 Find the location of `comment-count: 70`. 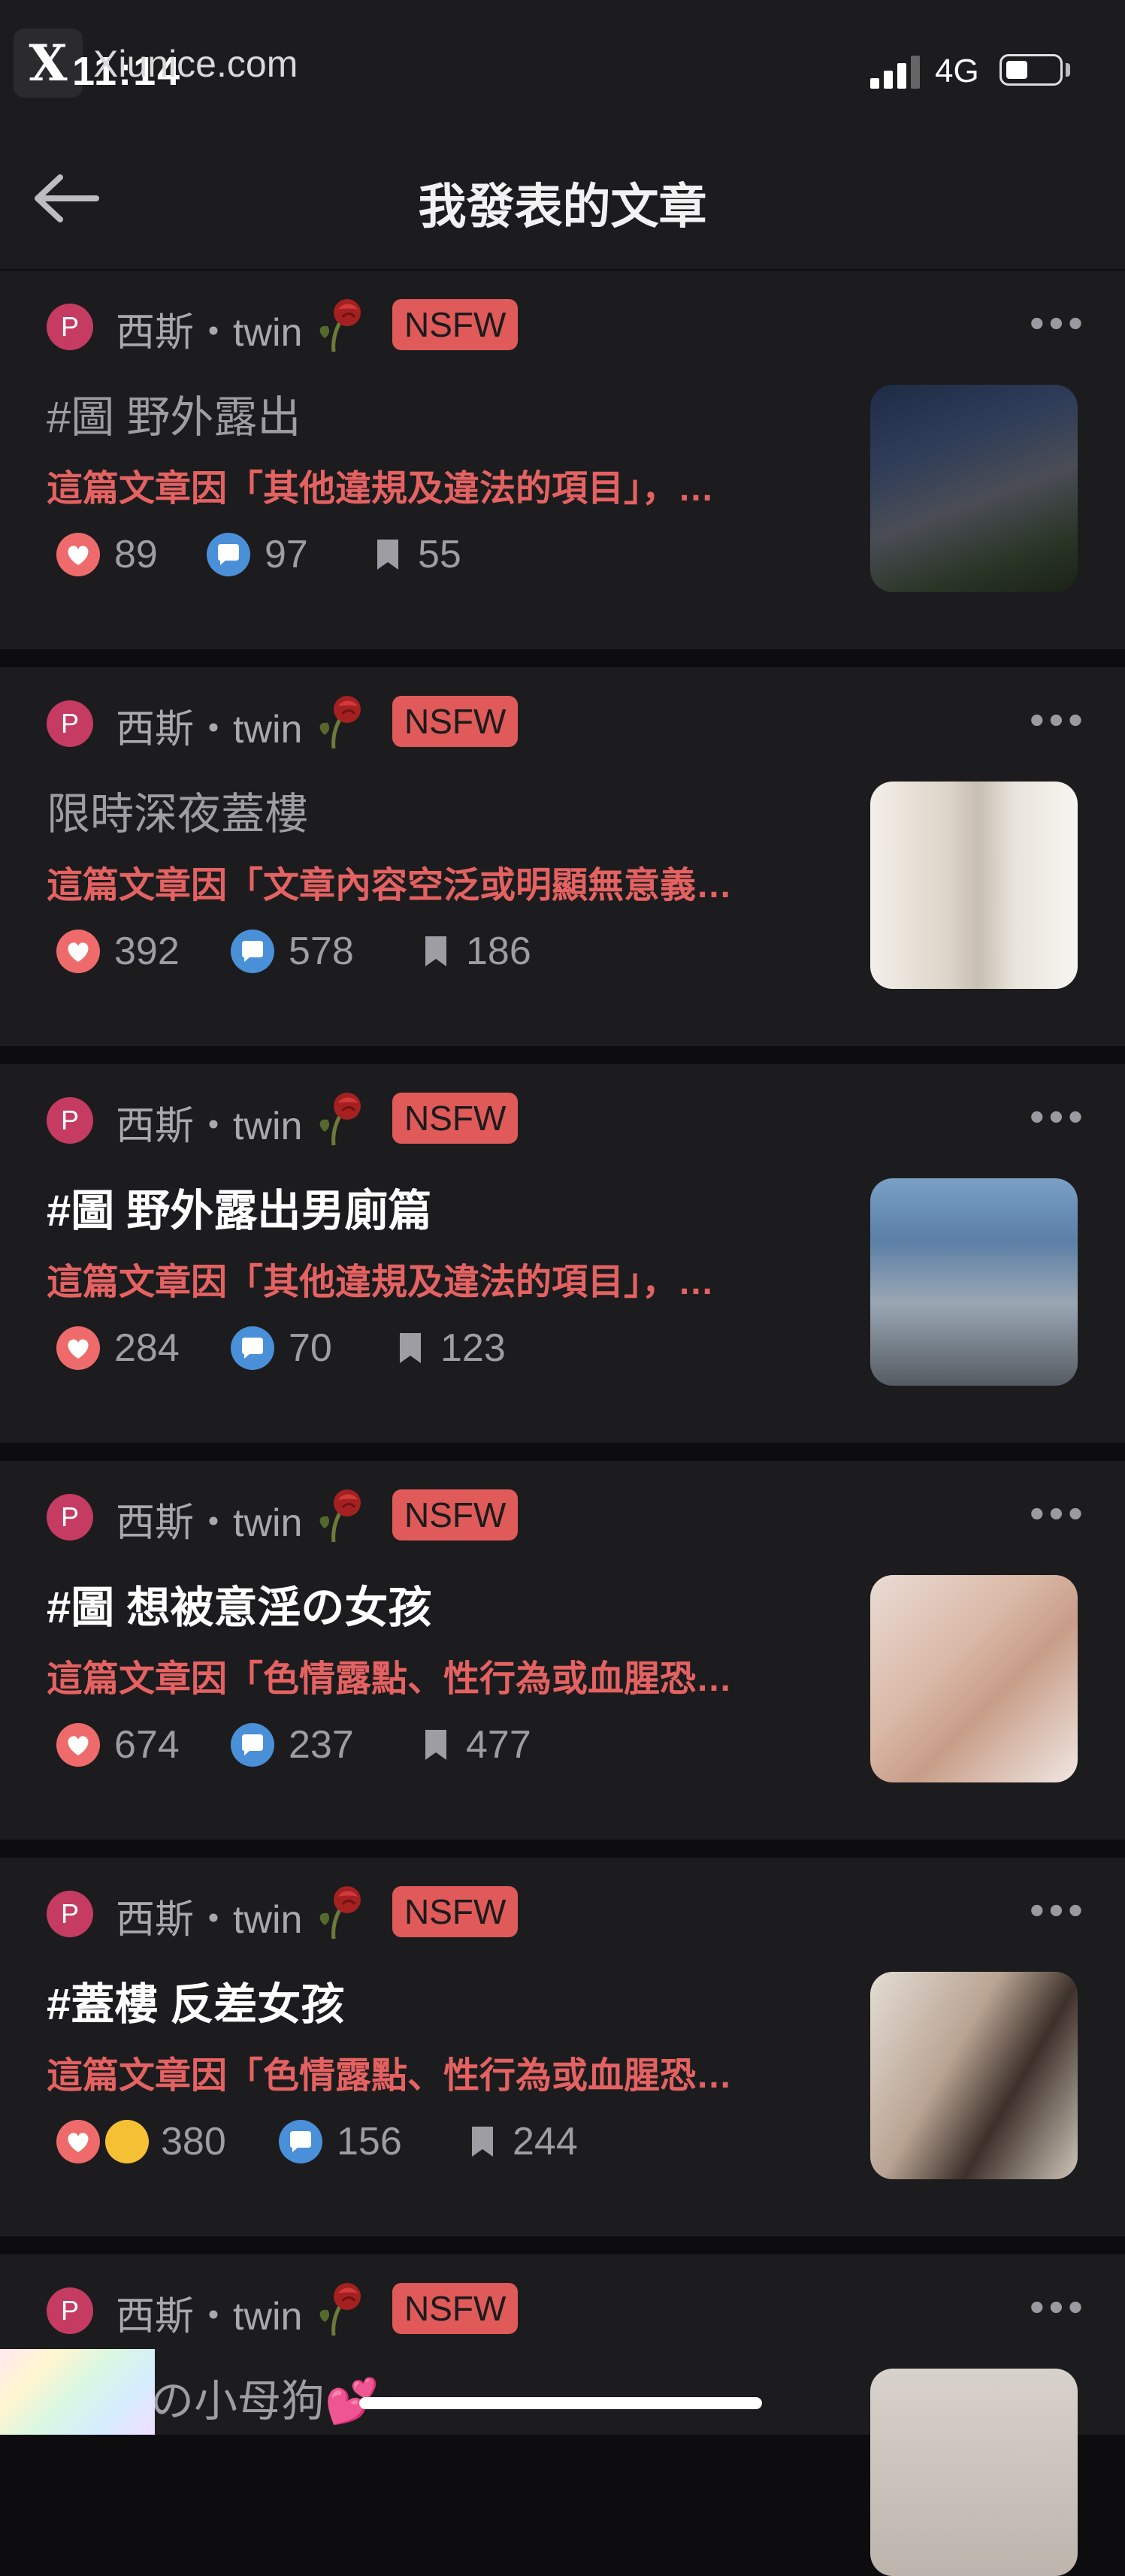

comment-count: 70 is located at coordinates (310, 1348).